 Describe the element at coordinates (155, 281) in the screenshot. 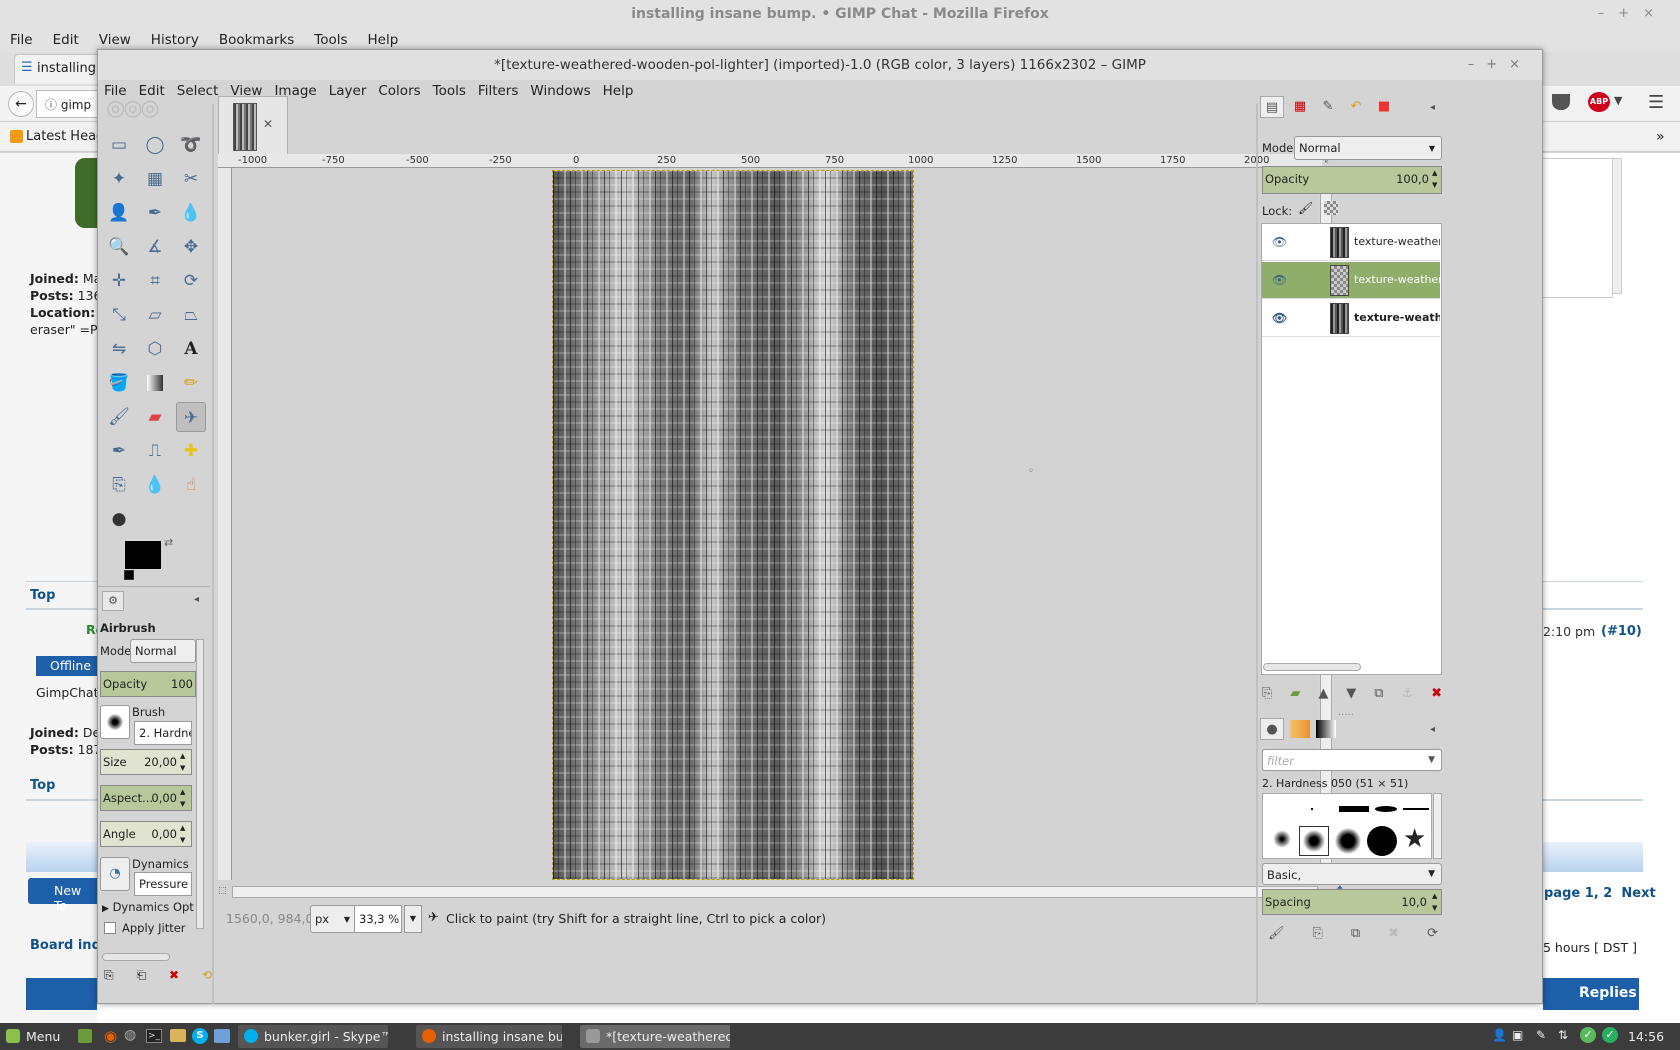

I see `crop-icon: ⌗` at that location.